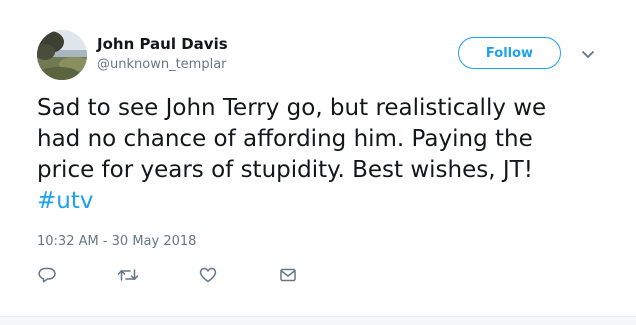 This screenshot has height=325, width=636. I want to click on like-icon, so click(208, 275).